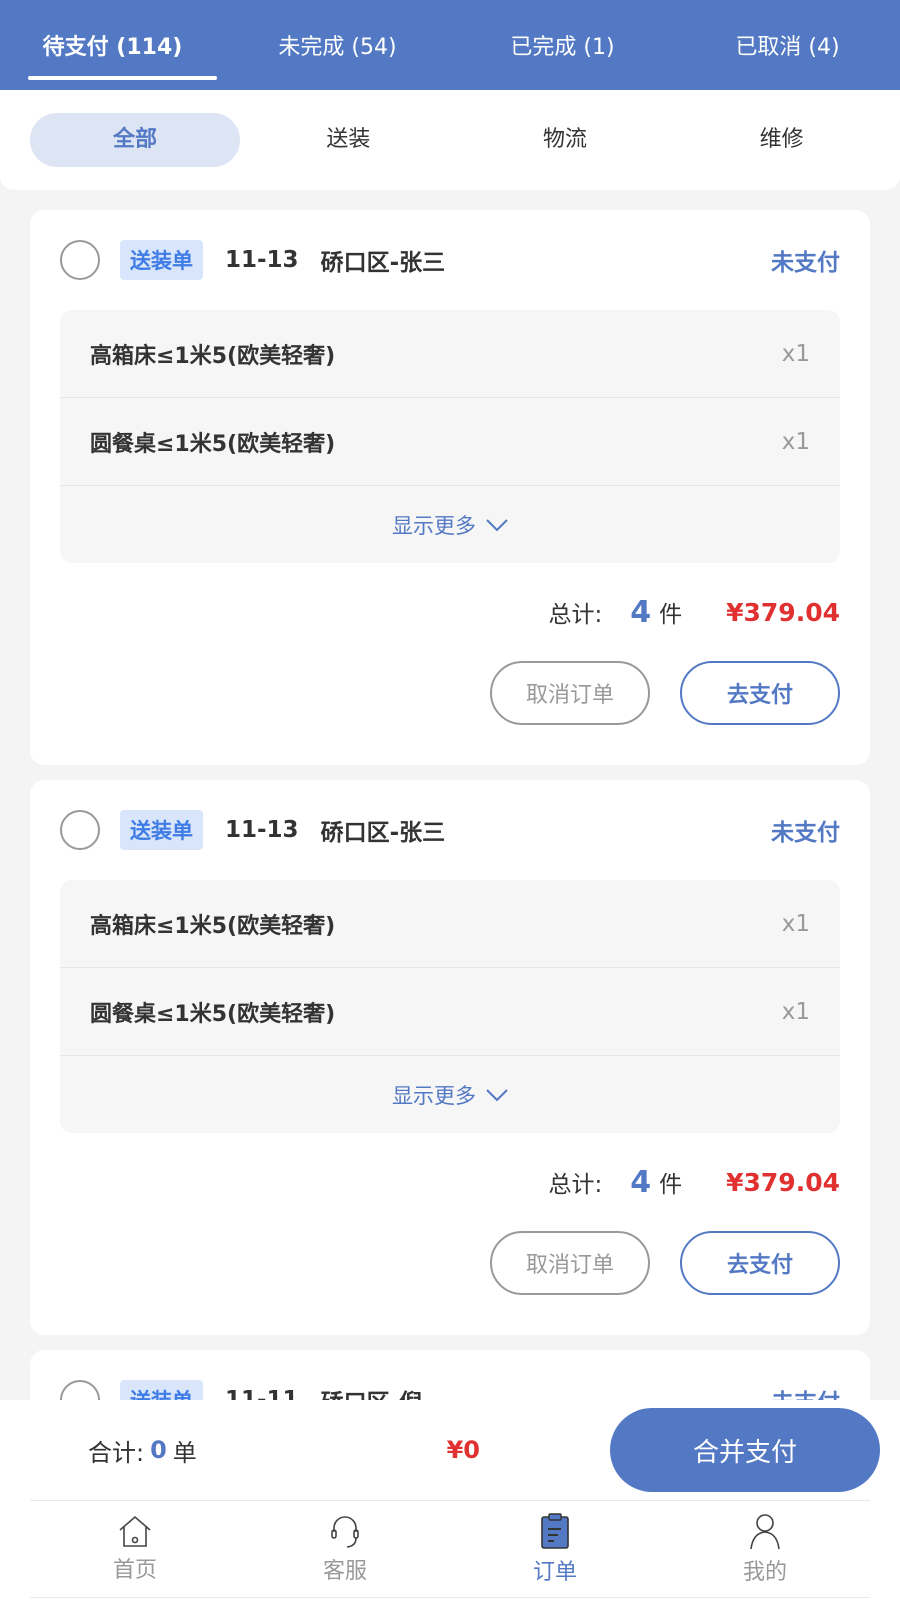 The image size is (900, 1600). What do you see at coordinates (344, 1571) in the screenshot?
I see `nav-label: 客服` at bounding box center [344, 1571].